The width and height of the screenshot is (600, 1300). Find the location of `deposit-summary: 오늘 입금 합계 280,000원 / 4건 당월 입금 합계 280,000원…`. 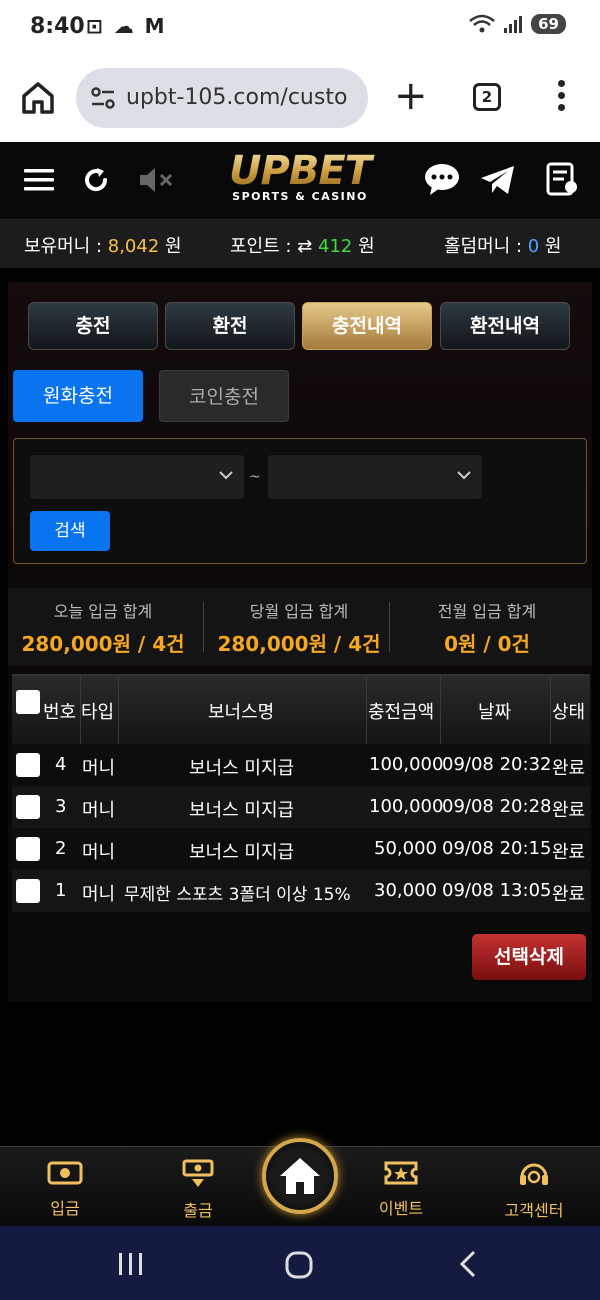

deposit-summary: 오늘 입금 합계 280,000원 / 4건 당월 입금 합계 280,000원… is located at coordinates (300, 627).